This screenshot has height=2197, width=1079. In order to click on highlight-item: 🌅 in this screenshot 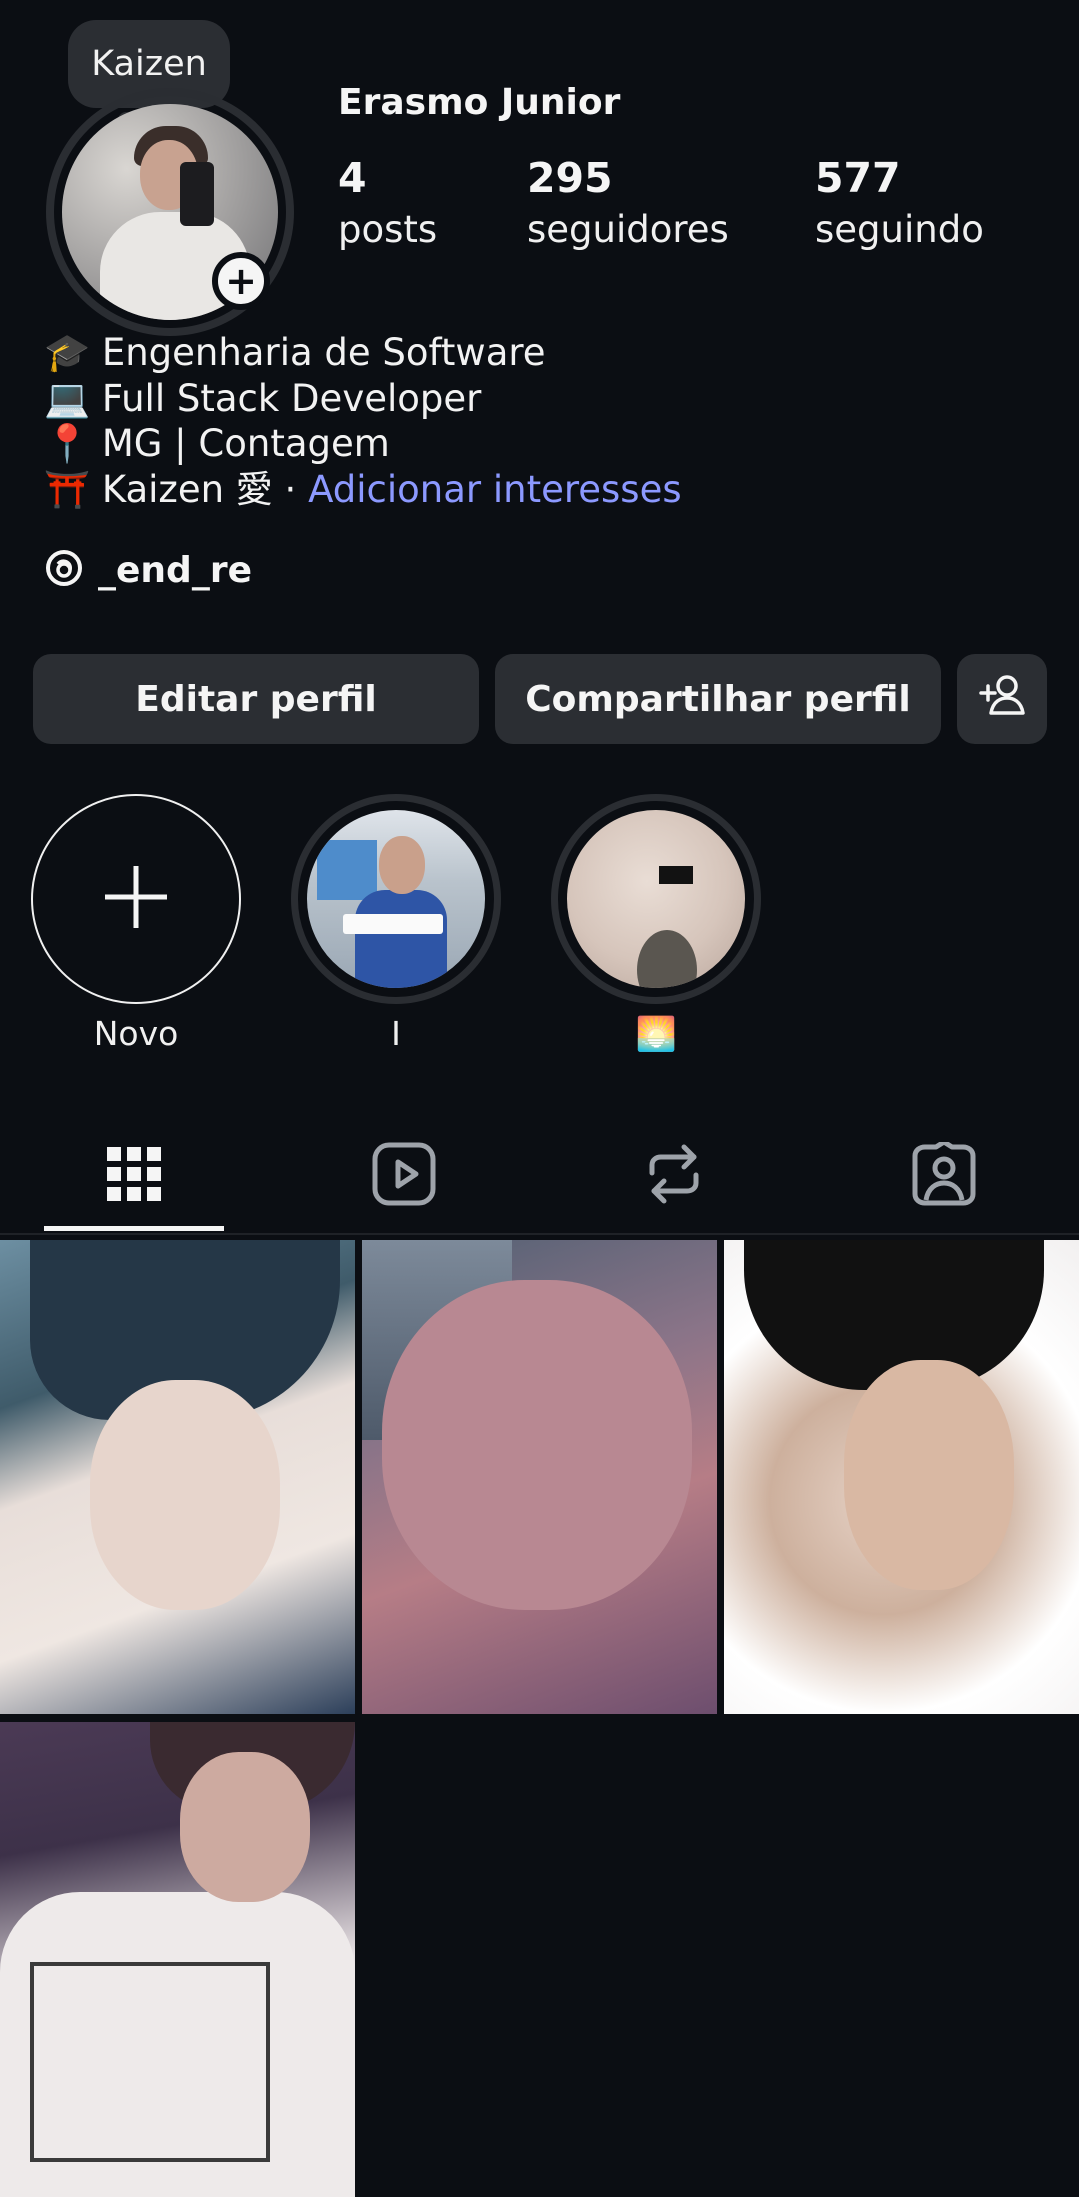, I will do `click(656, 924)`.